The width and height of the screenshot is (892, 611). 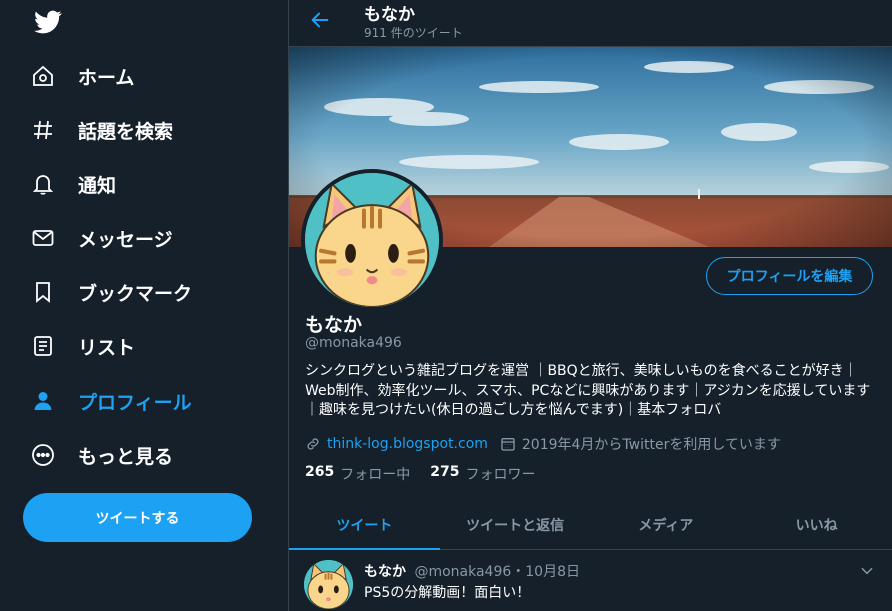 What do you see at coordinates (43, 76) in the screenshot?
I see `home-icon` at bounding box center [43, 76].